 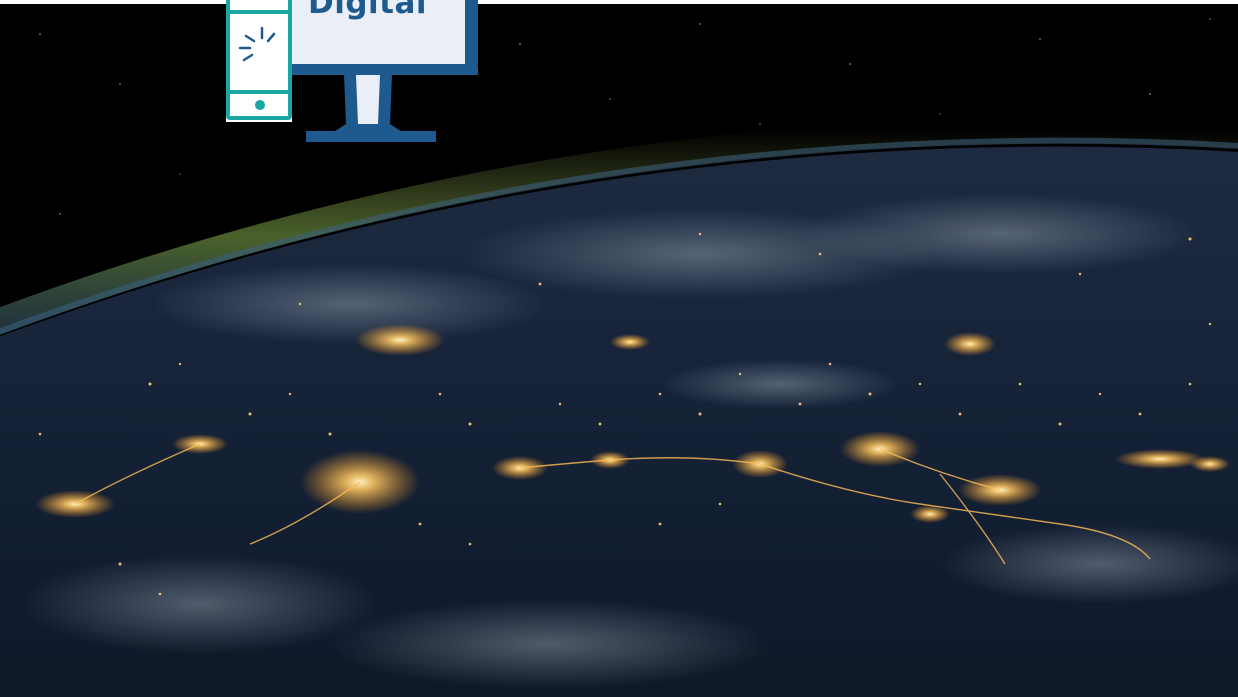 What do you see at coordinates (368, 10) in the screenshot?
I see `logo-wordmark: Digital` at bounding box center [368, 10].